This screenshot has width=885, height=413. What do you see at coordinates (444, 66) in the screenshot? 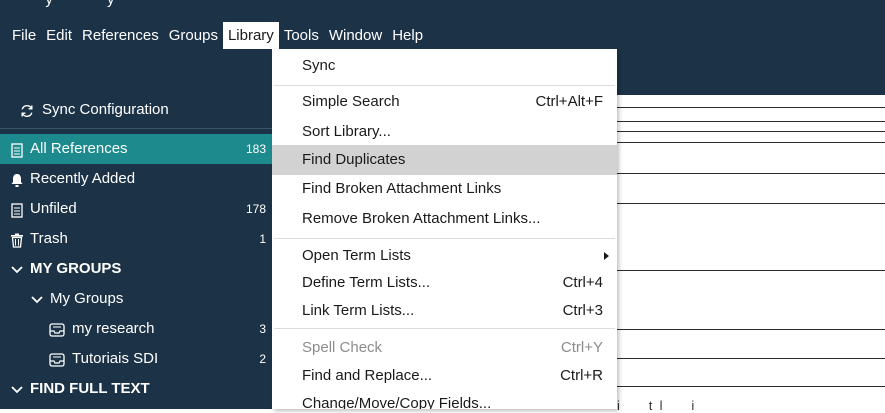
I see `menu-item-sync: Sync` at bounding box center [444, 66].